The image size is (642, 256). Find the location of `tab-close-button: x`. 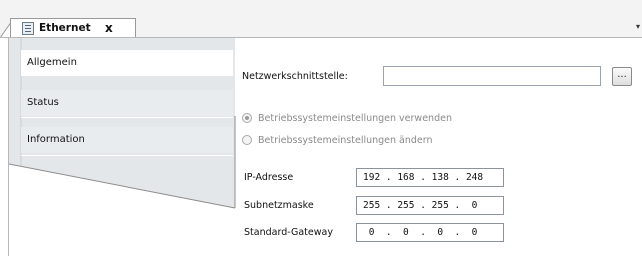

tab-close-button: x is located at coordinates (109, 28).